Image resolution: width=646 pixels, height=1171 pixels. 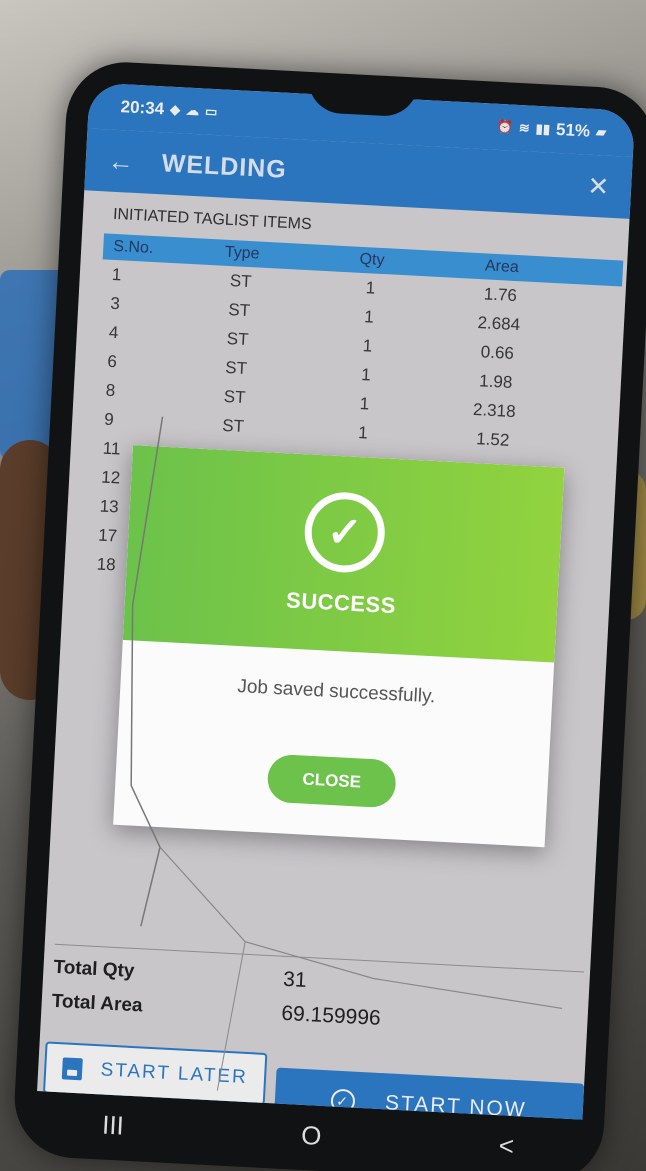 I want to click on dialog-close-button: CLOSE, so click(x=331, y=781).